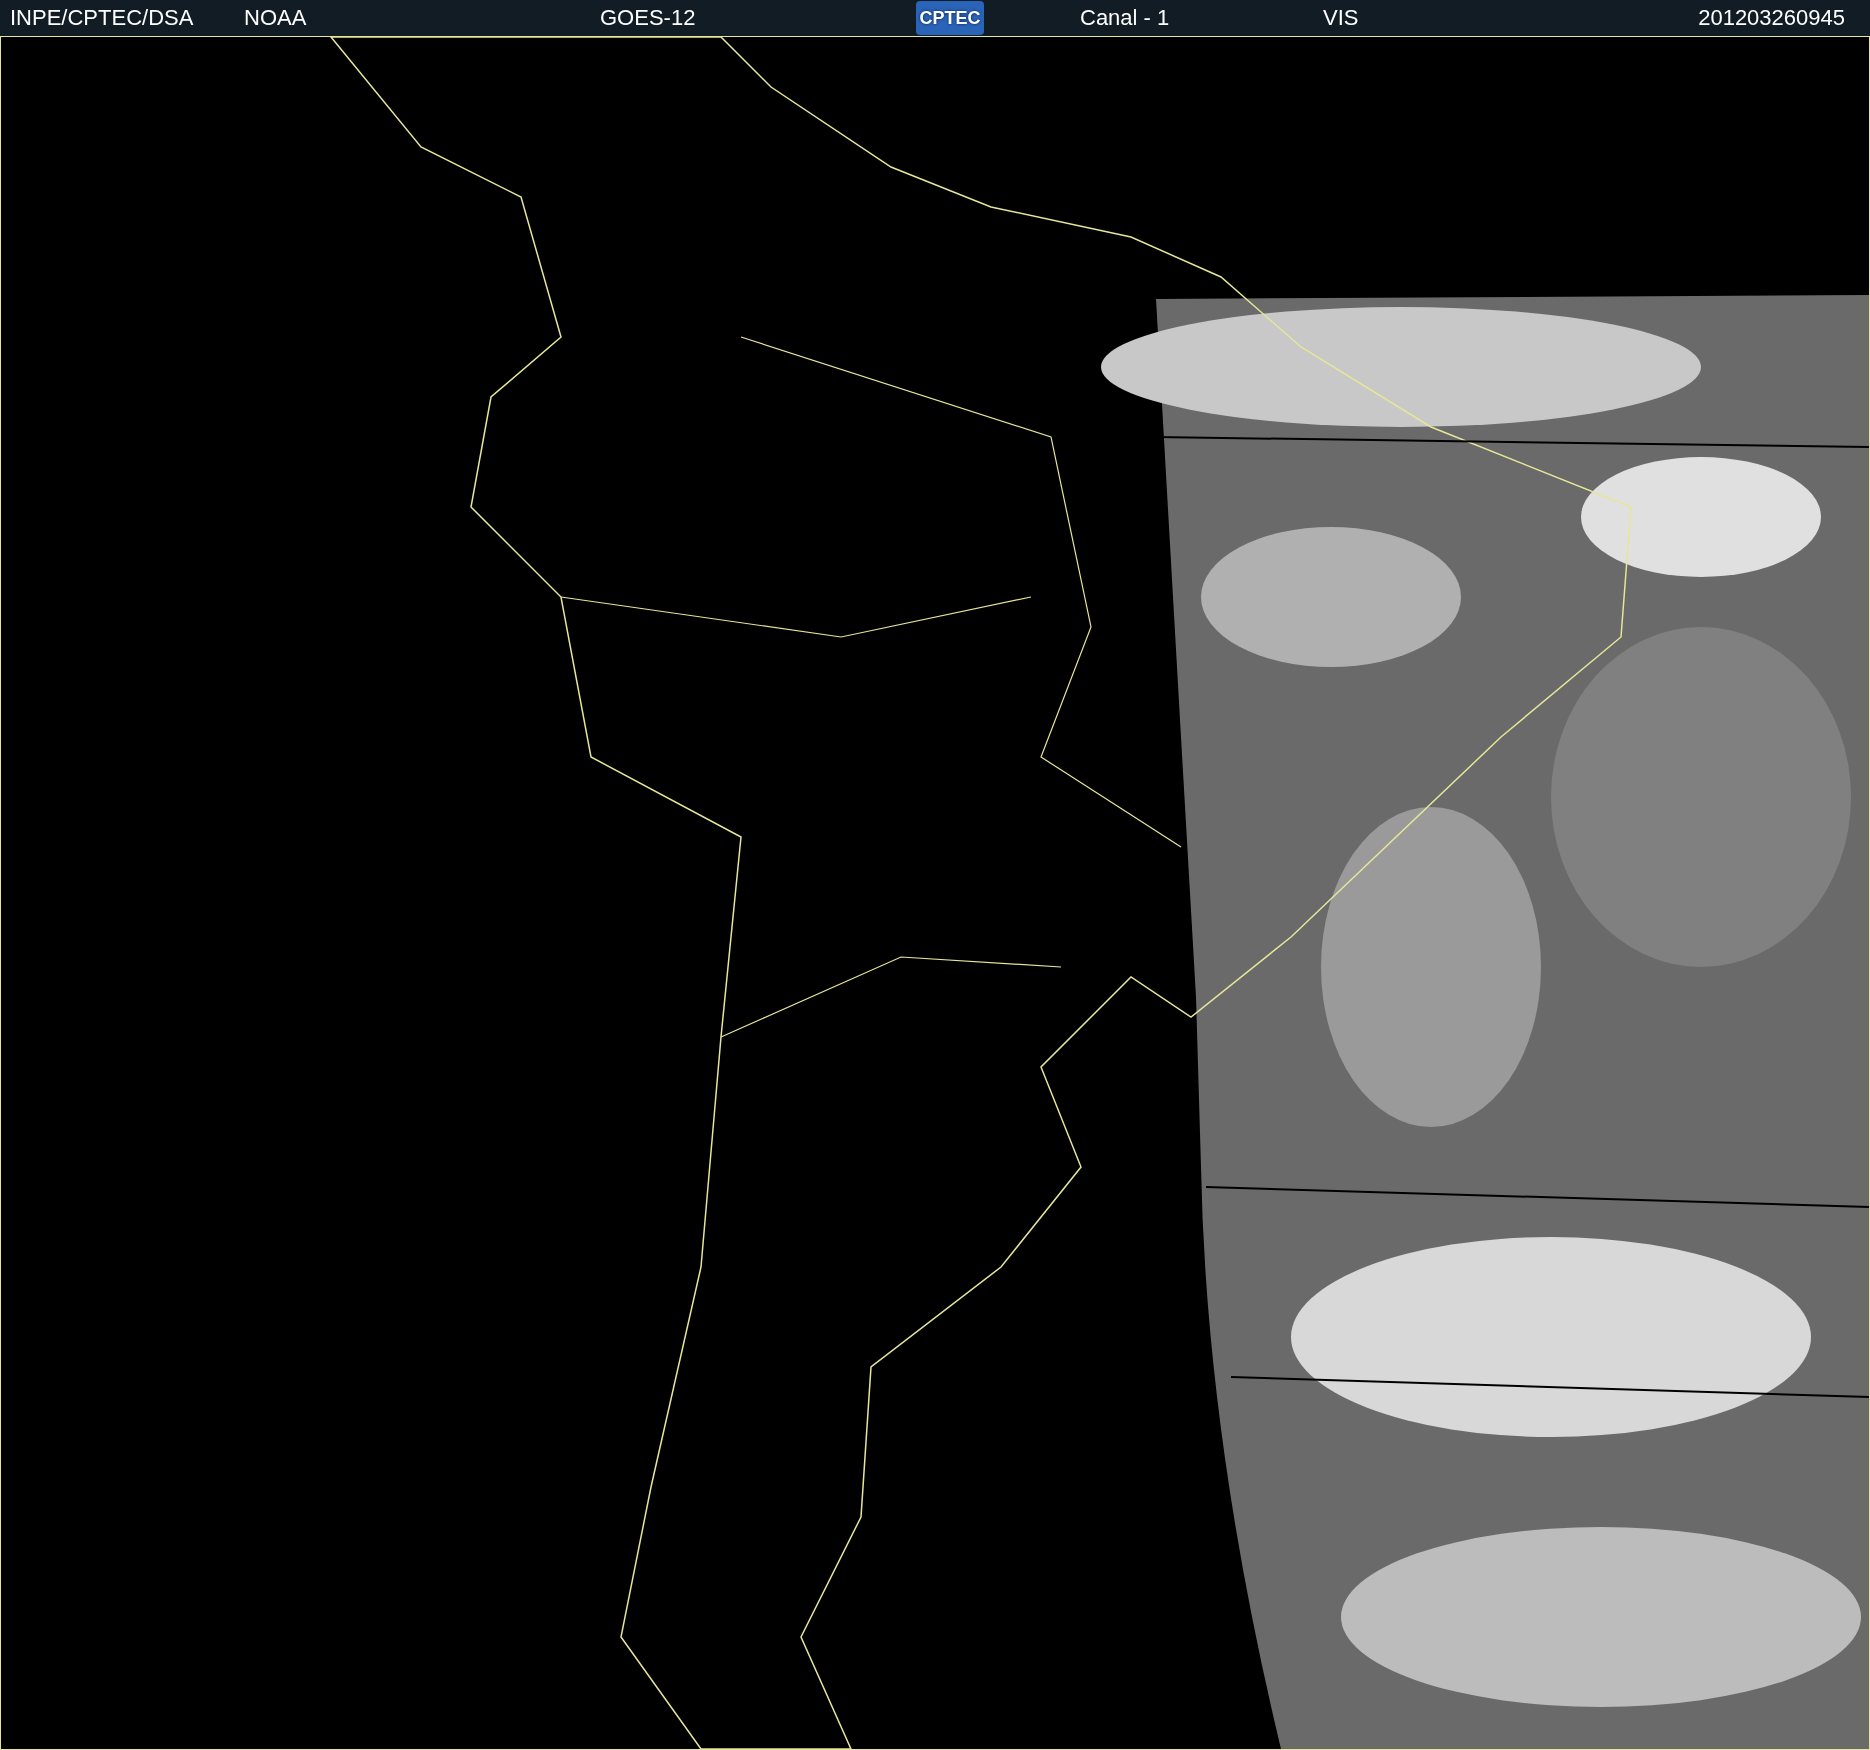 The image size is (1870, 1750). What do you see at coordinates (648, 18) in the screenshot?
I see `satellite-label: GOES-12` at bounding box center [648, 18].